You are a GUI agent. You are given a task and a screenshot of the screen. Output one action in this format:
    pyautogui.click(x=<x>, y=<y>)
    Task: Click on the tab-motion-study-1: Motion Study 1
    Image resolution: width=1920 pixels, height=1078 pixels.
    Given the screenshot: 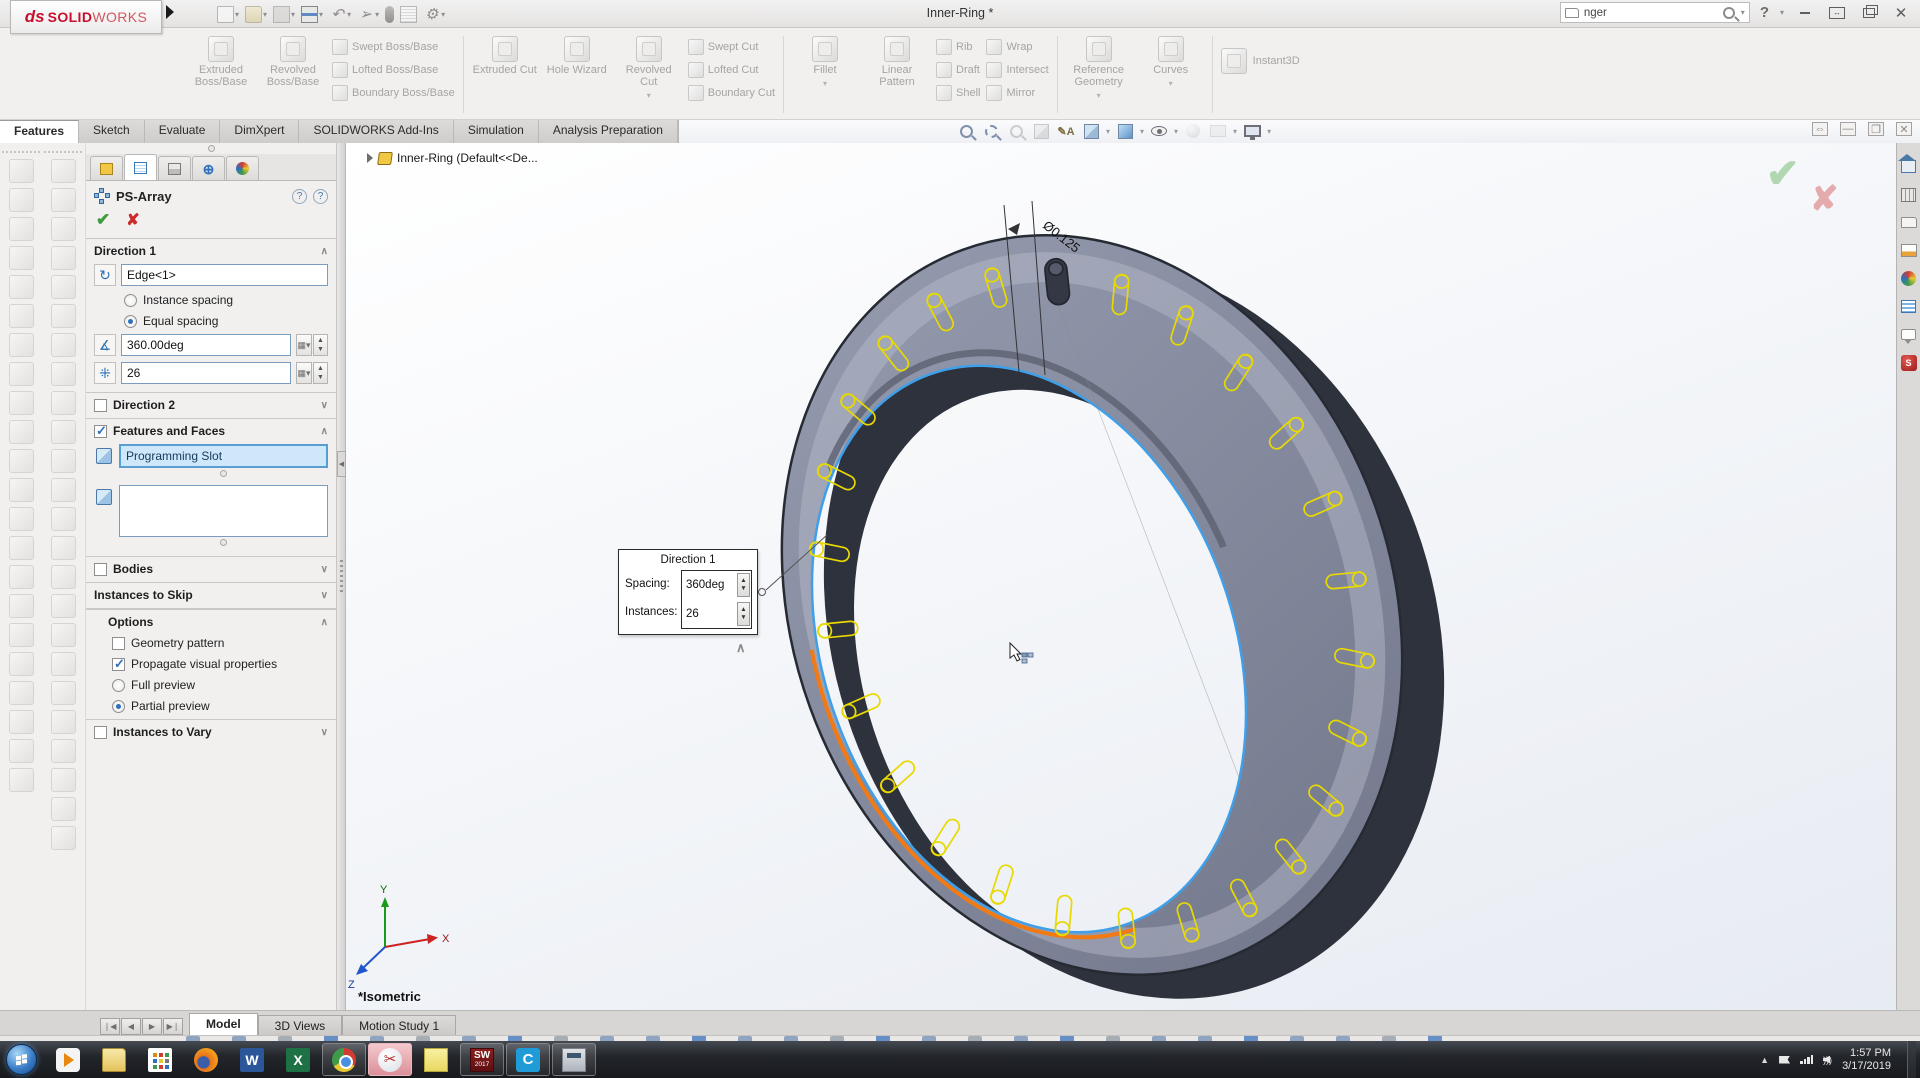 What is the action you would take?
    pyautogui.click(x=399, y=1025)
    